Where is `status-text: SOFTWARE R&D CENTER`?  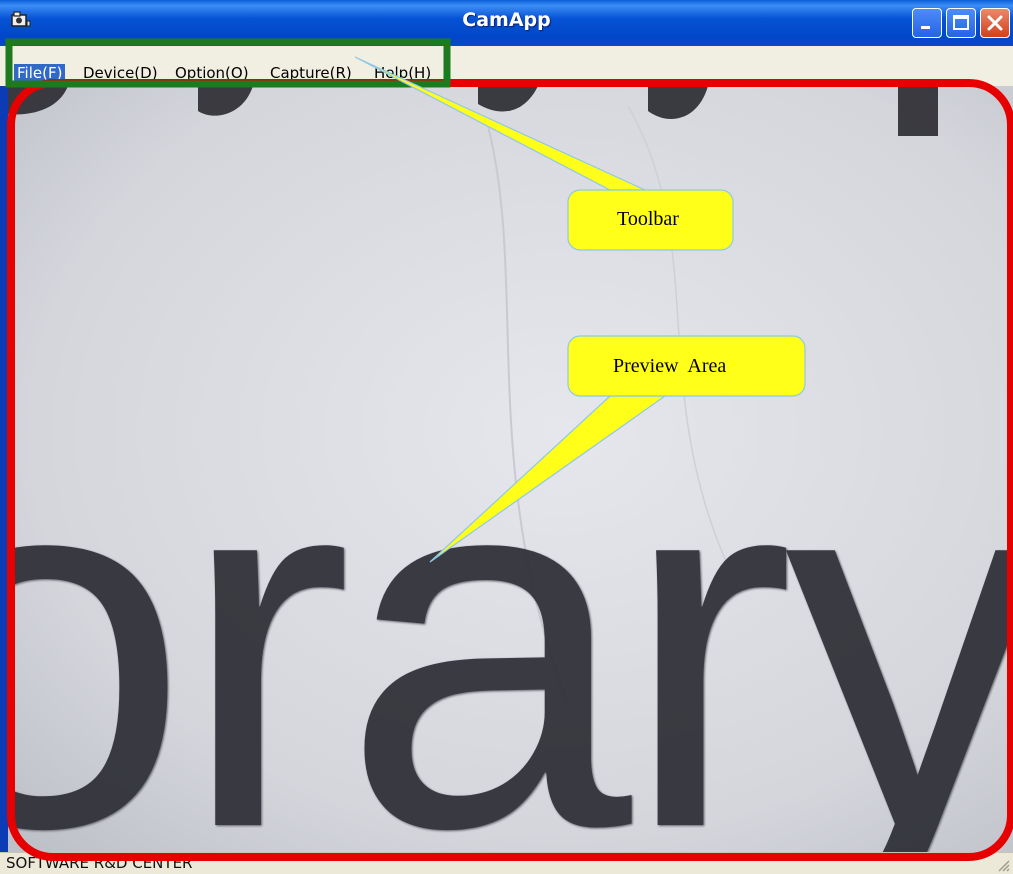 status-text: SOFTWARE R&D CENTER is located at coordinates (99, 863).